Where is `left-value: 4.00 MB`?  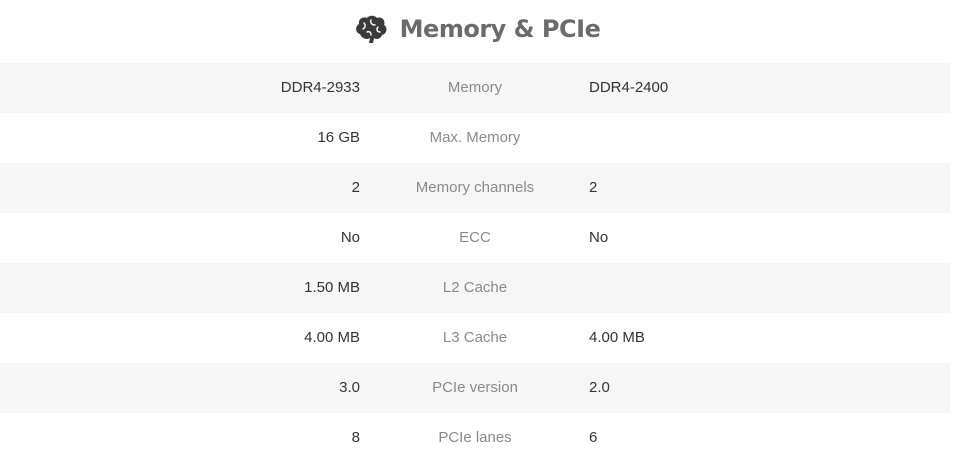
left-value: 4.00 MB is located at coordinates (332, 337).